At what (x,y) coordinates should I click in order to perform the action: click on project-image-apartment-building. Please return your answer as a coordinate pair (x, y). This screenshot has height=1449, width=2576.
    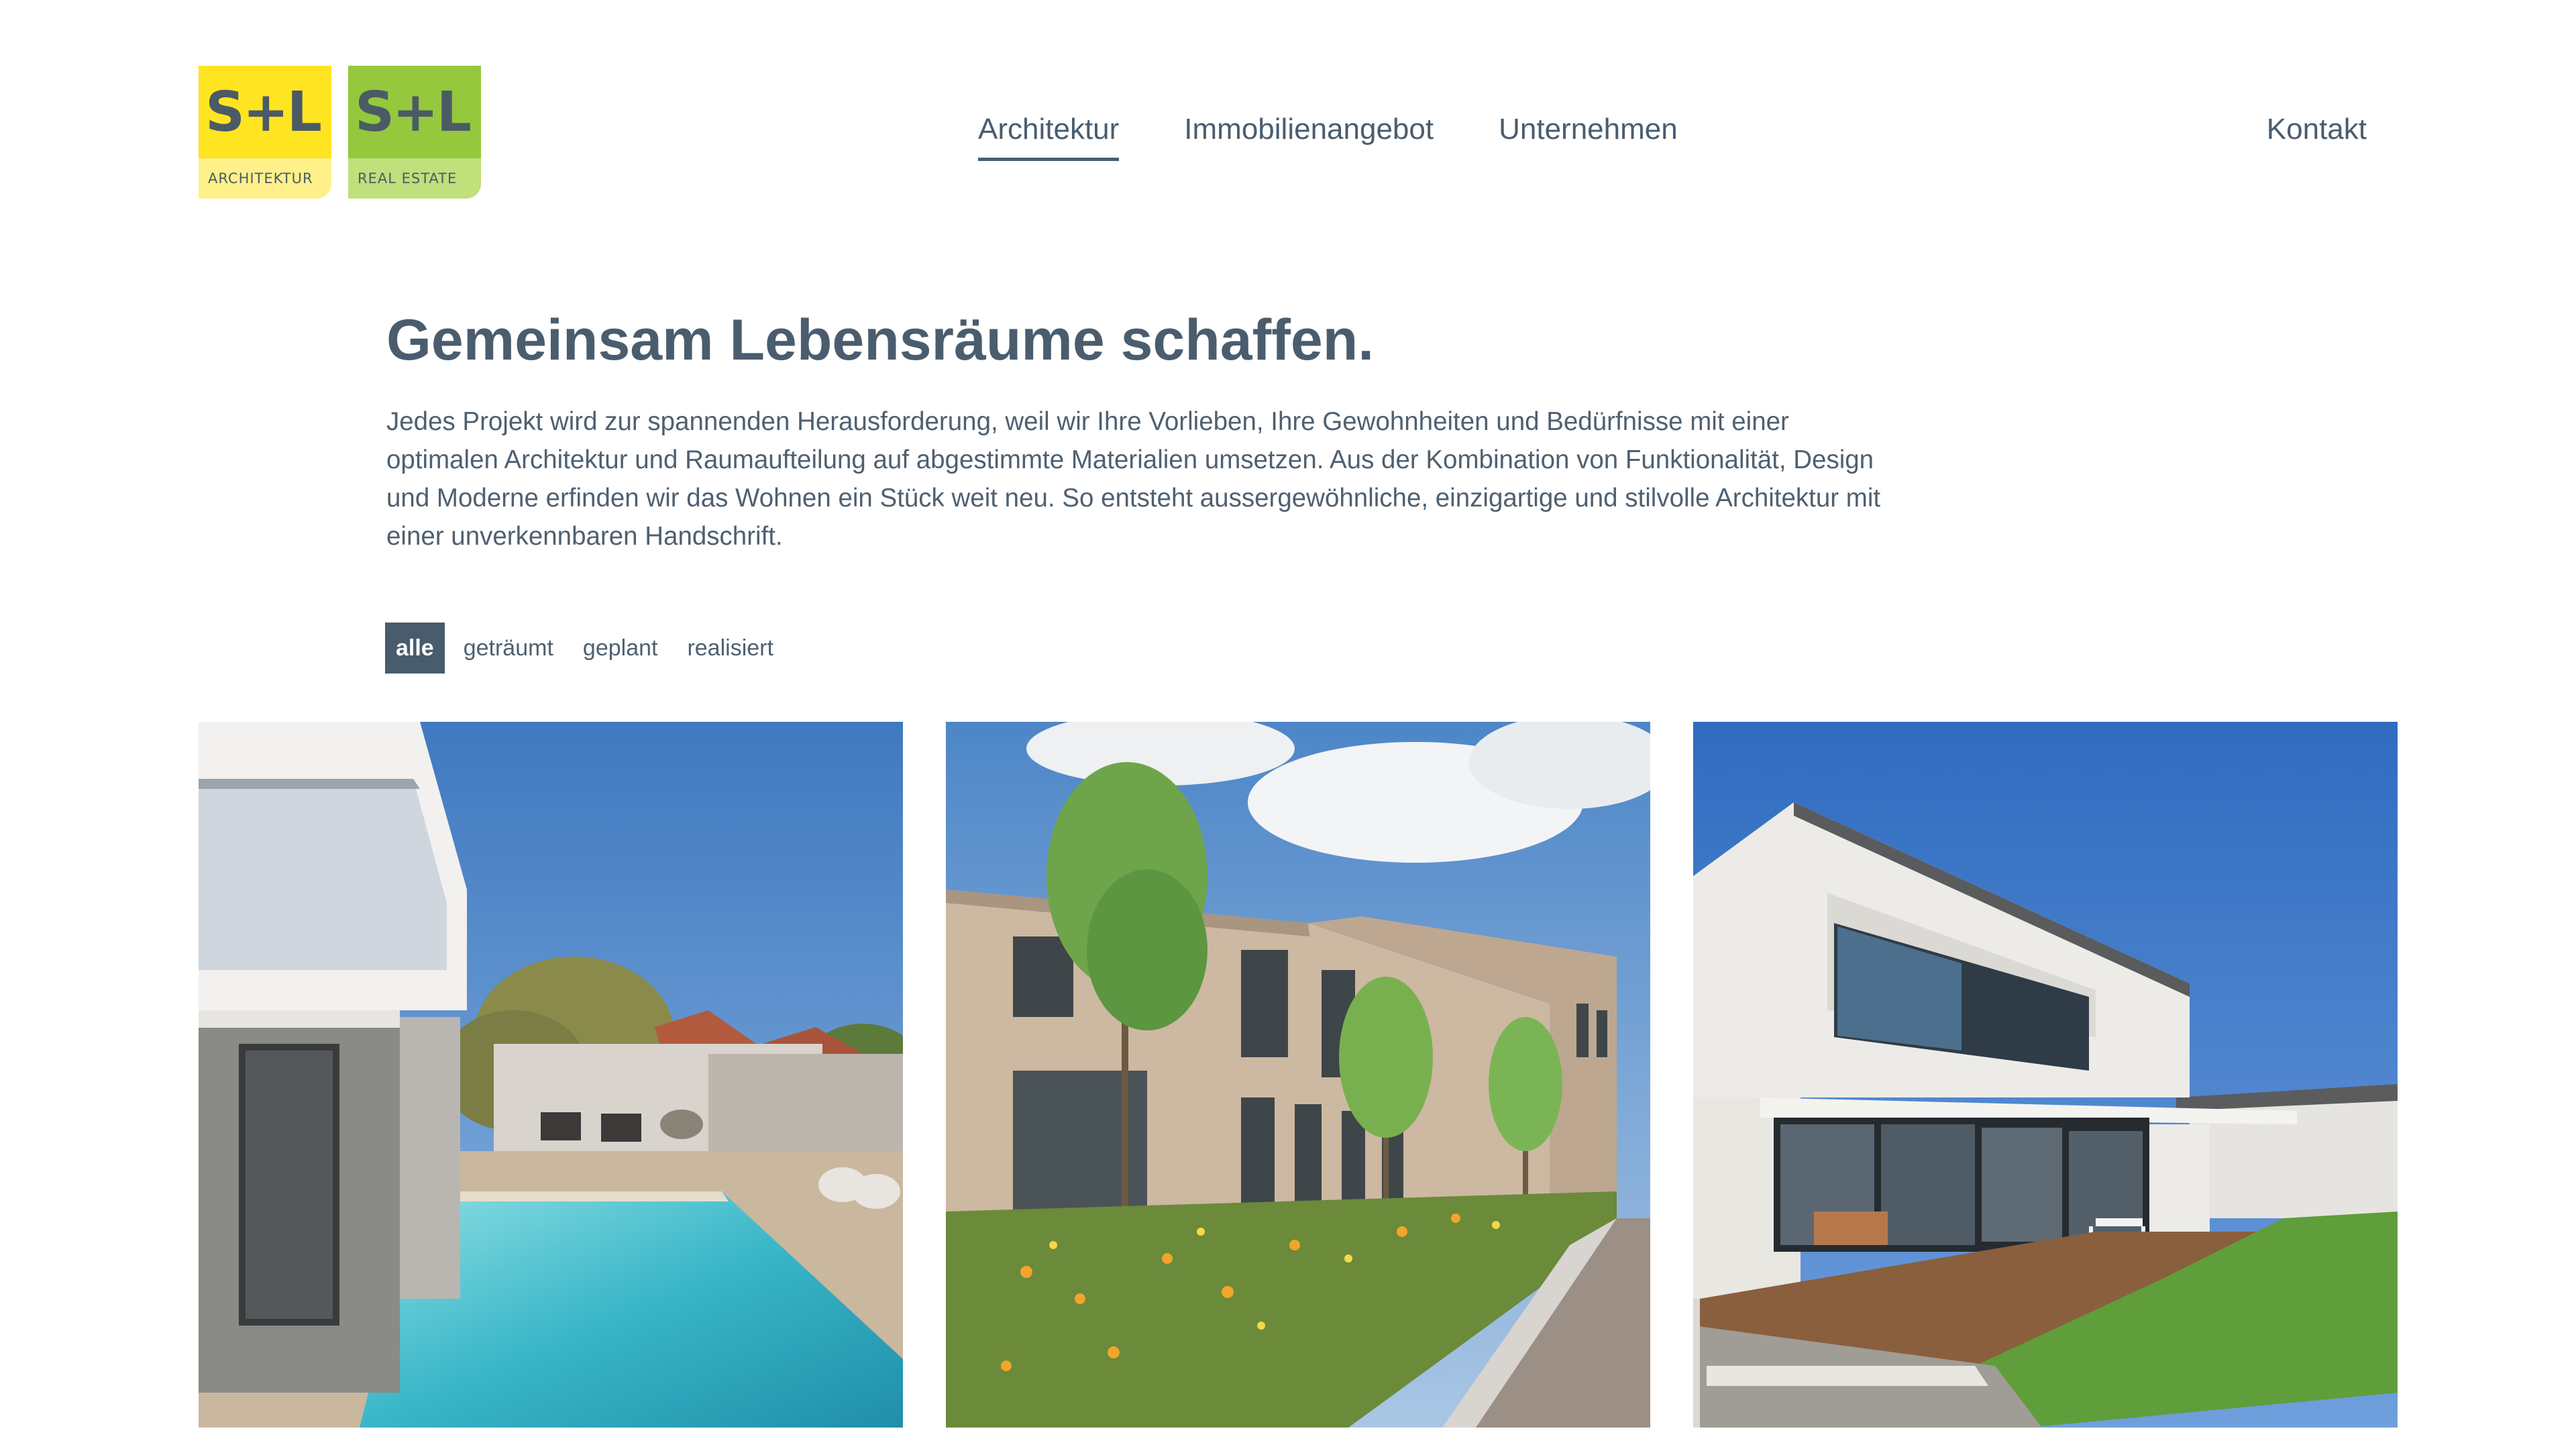
    Looking at the image, I should click on (1298, 1075).